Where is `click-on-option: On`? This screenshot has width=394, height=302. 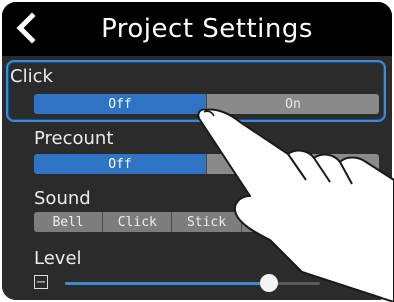
click-on-option: On is located at coordinates (292, 104).